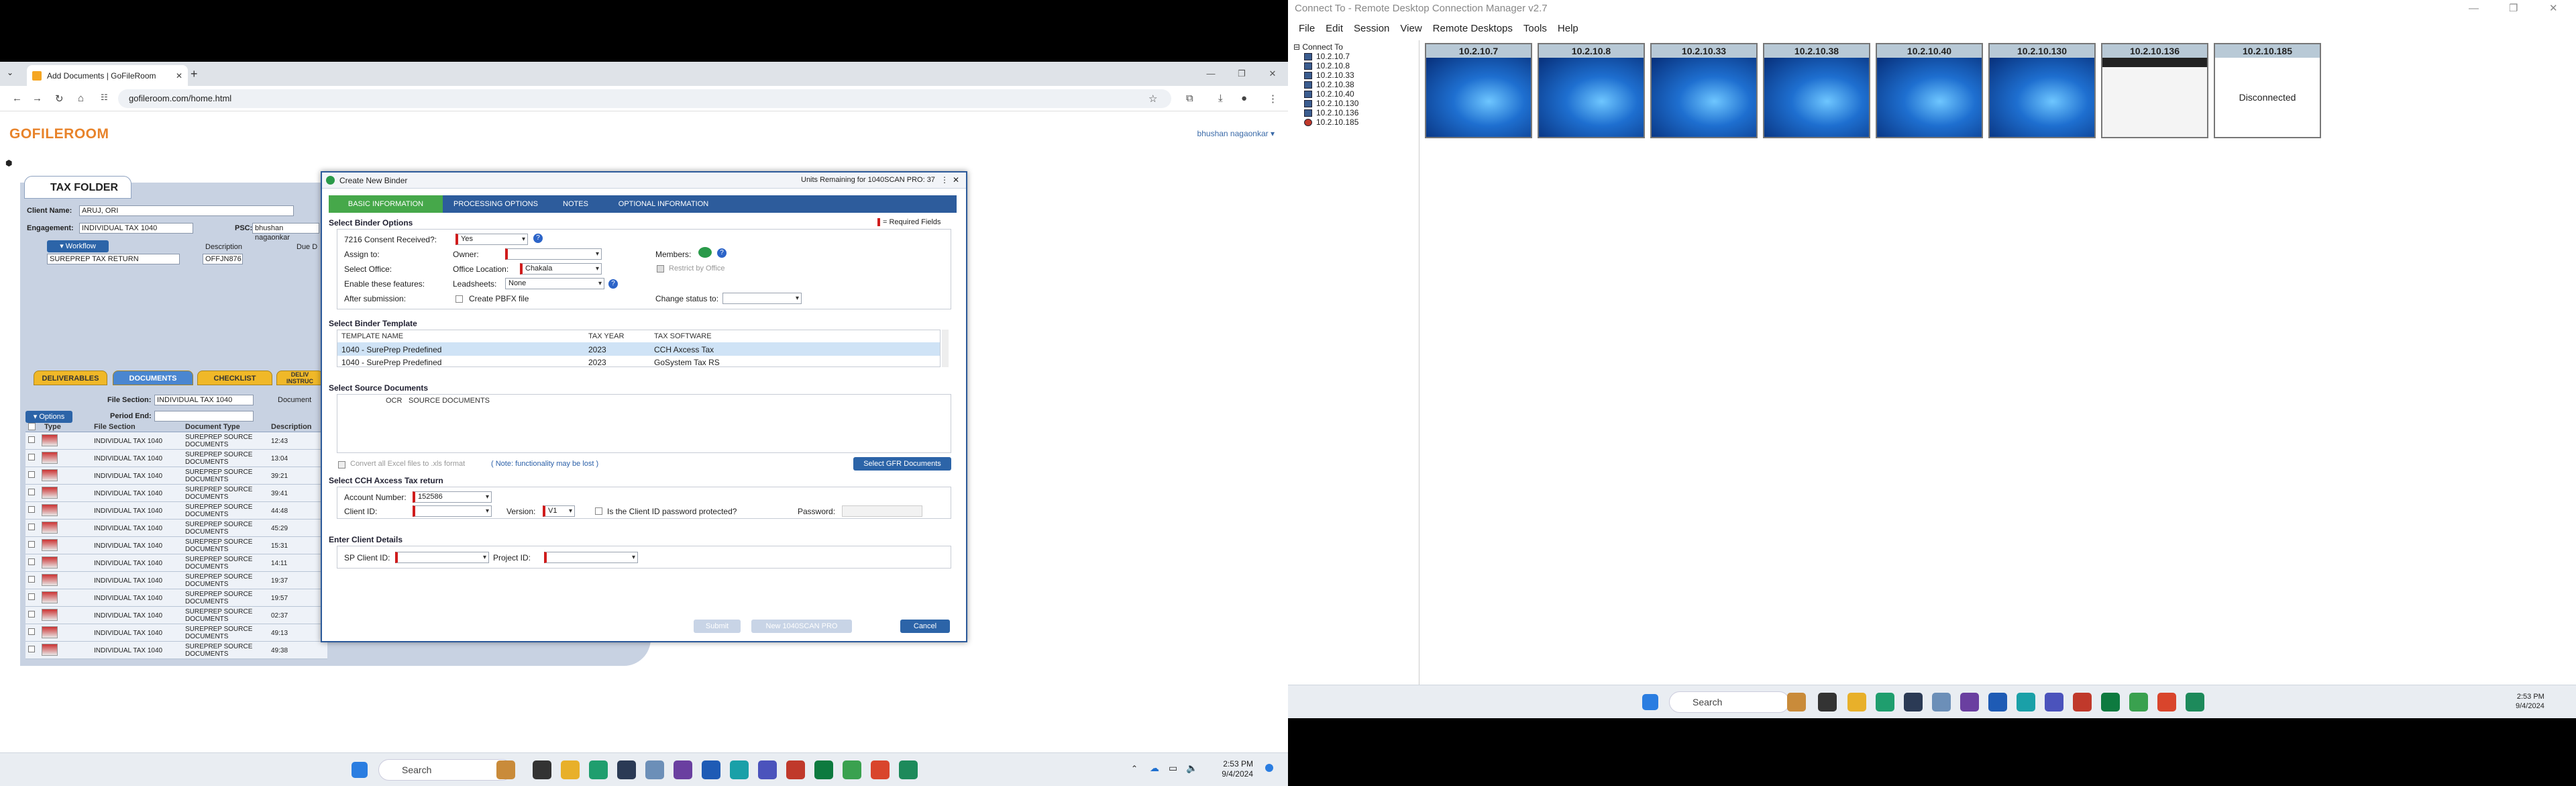 Image resolution: width=2576 pixels, height=786 pixels. Describe the element at coordinates (644, 98) in the screenshot. I see `url-input: gofileroom.com/home.html` at that location.